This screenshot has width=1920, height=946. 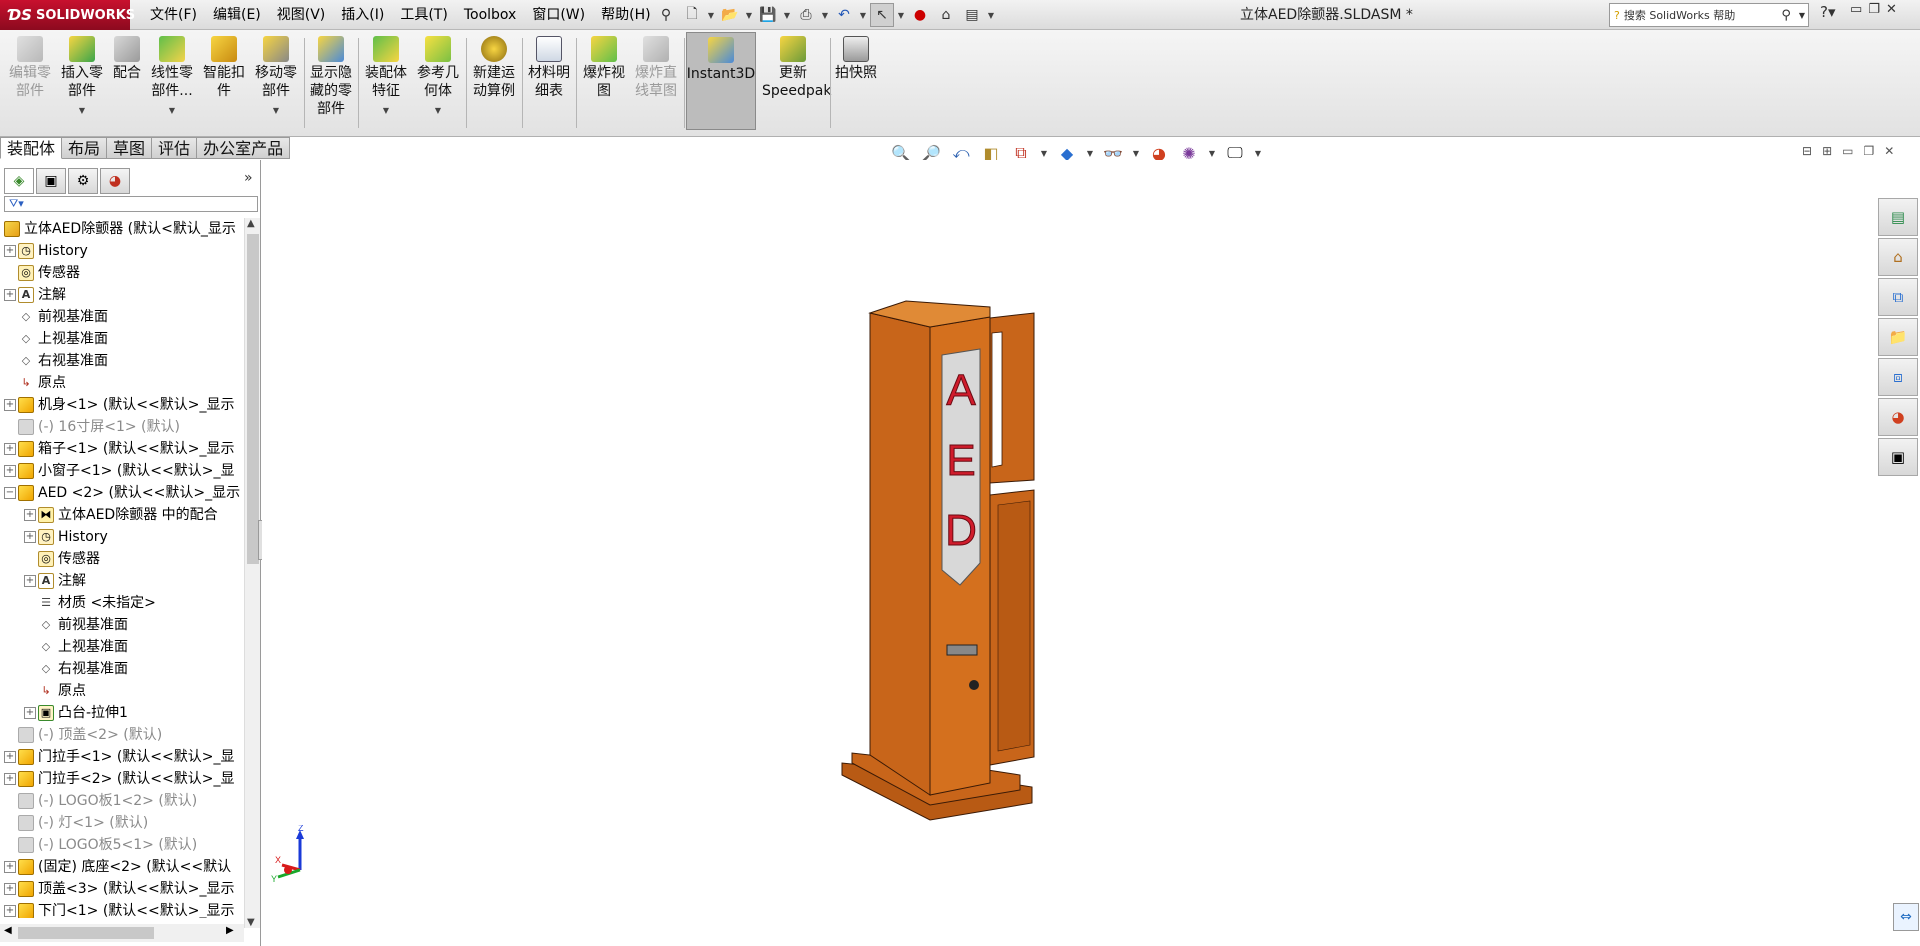 What do you see at coordinates (172, 78) in the screenshot?
I see `linear-pattern-button: 线性零部件... ▼` at bounding box center [172, 78].